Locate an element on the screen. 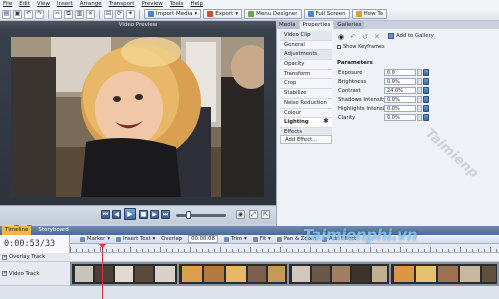 This screenshot has height=299, width=499. delete-icon: ✕ is located at coordinates (90, 14).